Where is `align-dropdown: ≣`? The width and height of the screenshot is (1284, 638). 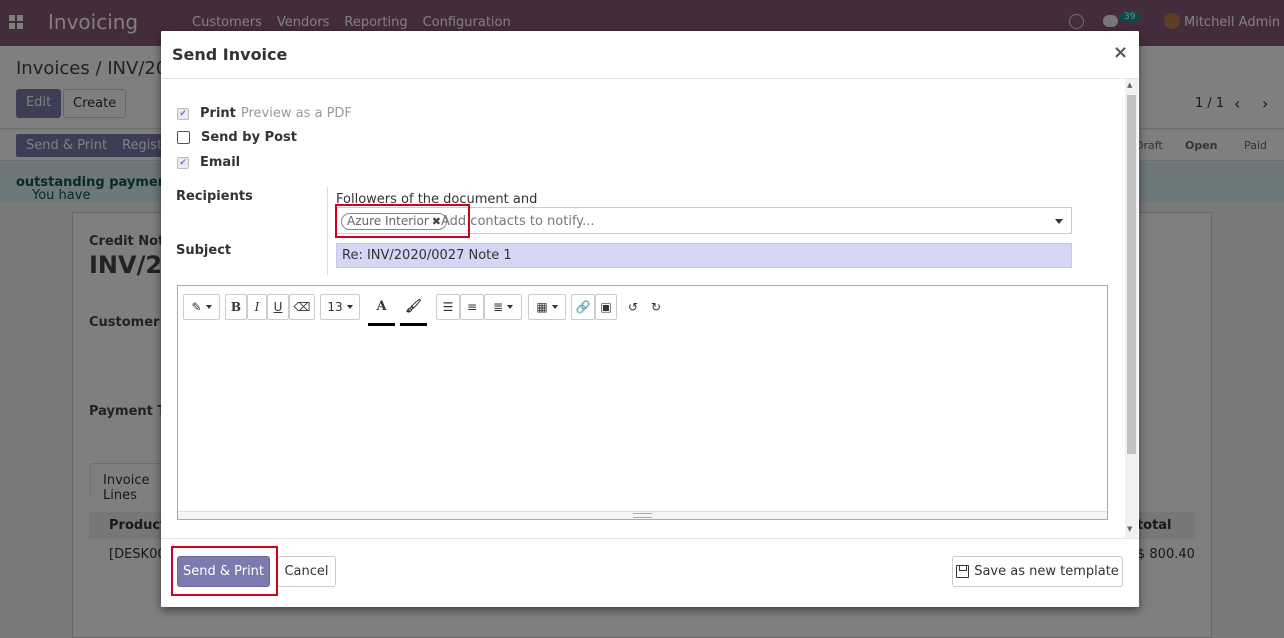 align-dropdown: ≣ is located at coordinates (503, 307).